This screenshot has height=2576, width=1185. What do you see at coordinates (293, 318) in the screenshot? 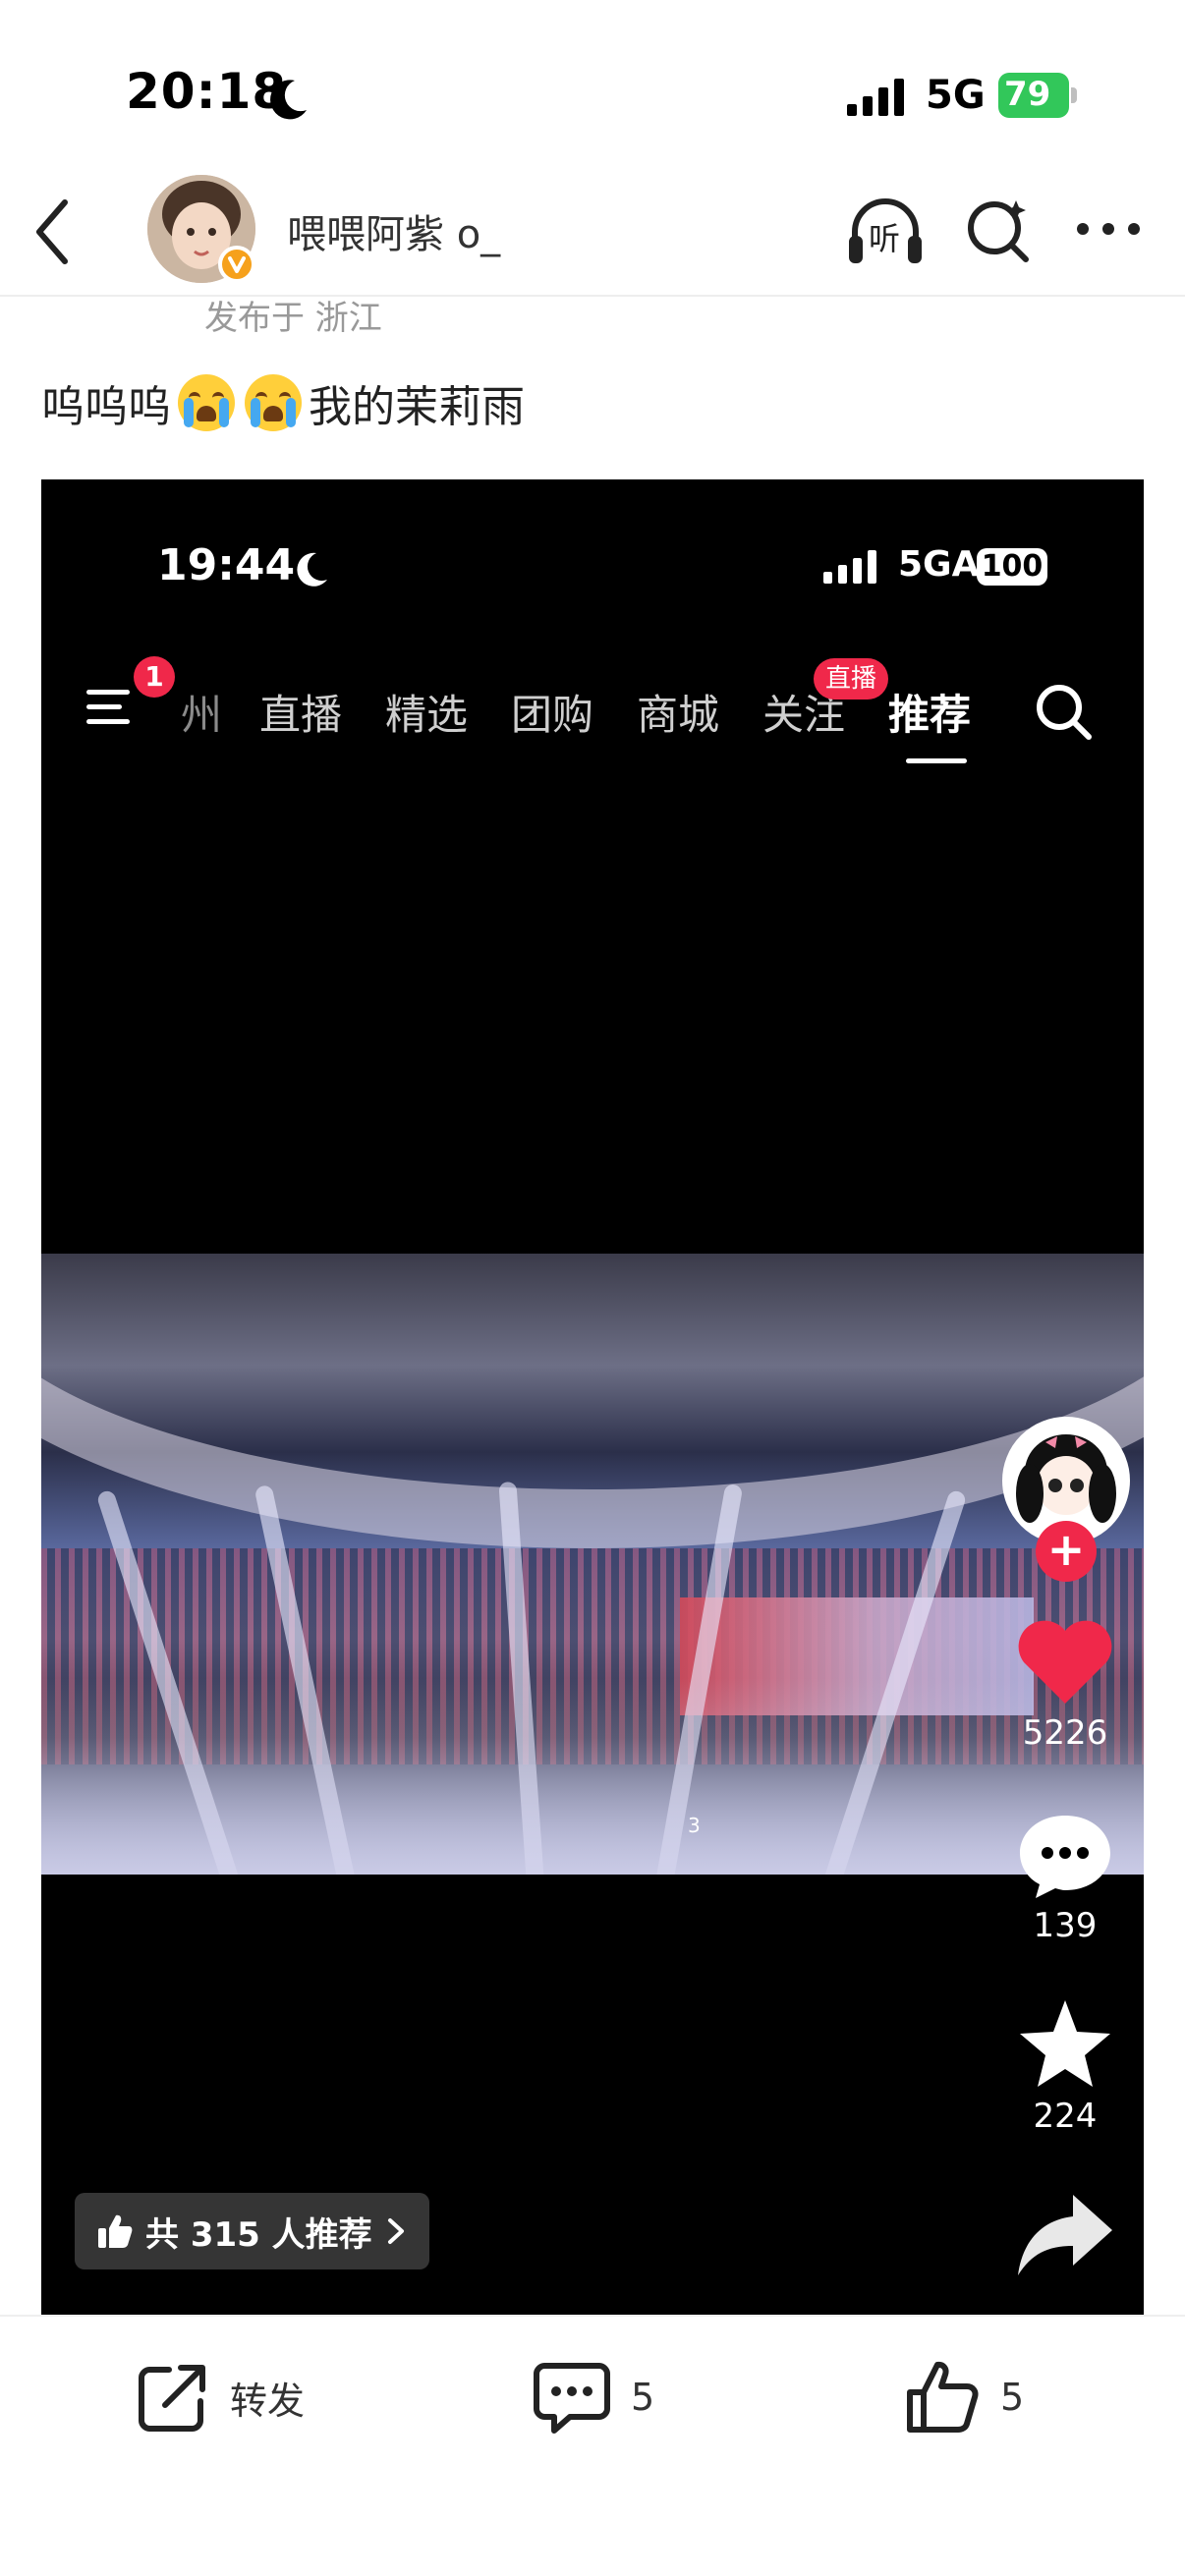
I see `post-location: 发布于 浙江` at bounding box center [293, 318].